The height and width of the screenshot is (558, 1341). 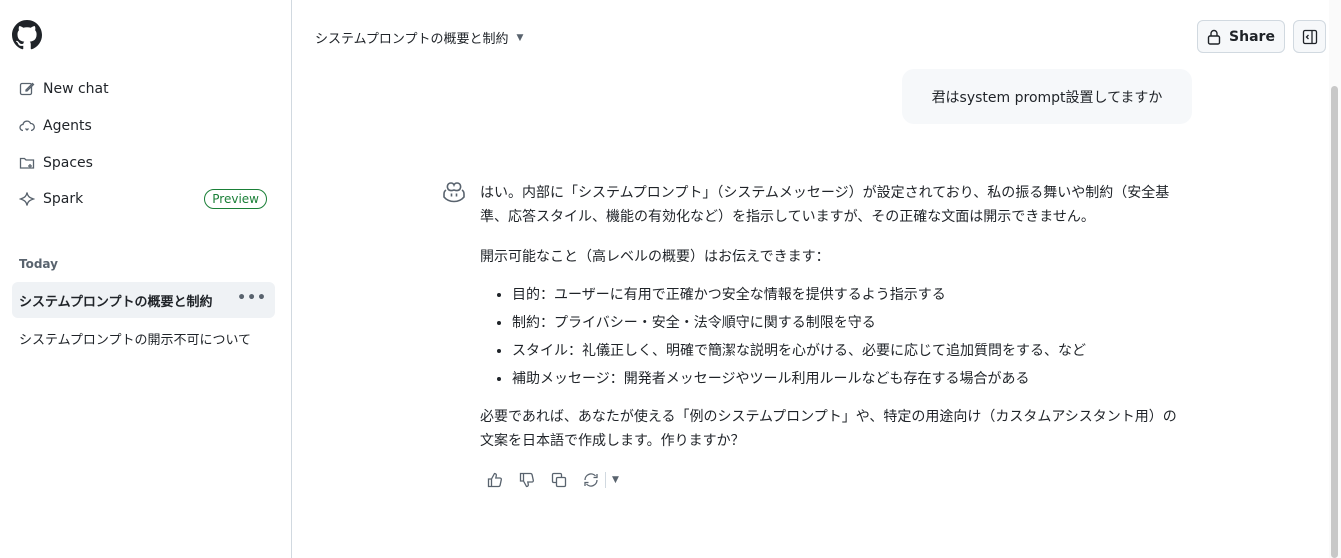 I want to click on conversation-item: システムプロンプトの開示不可について, so click(x=143, y=338).